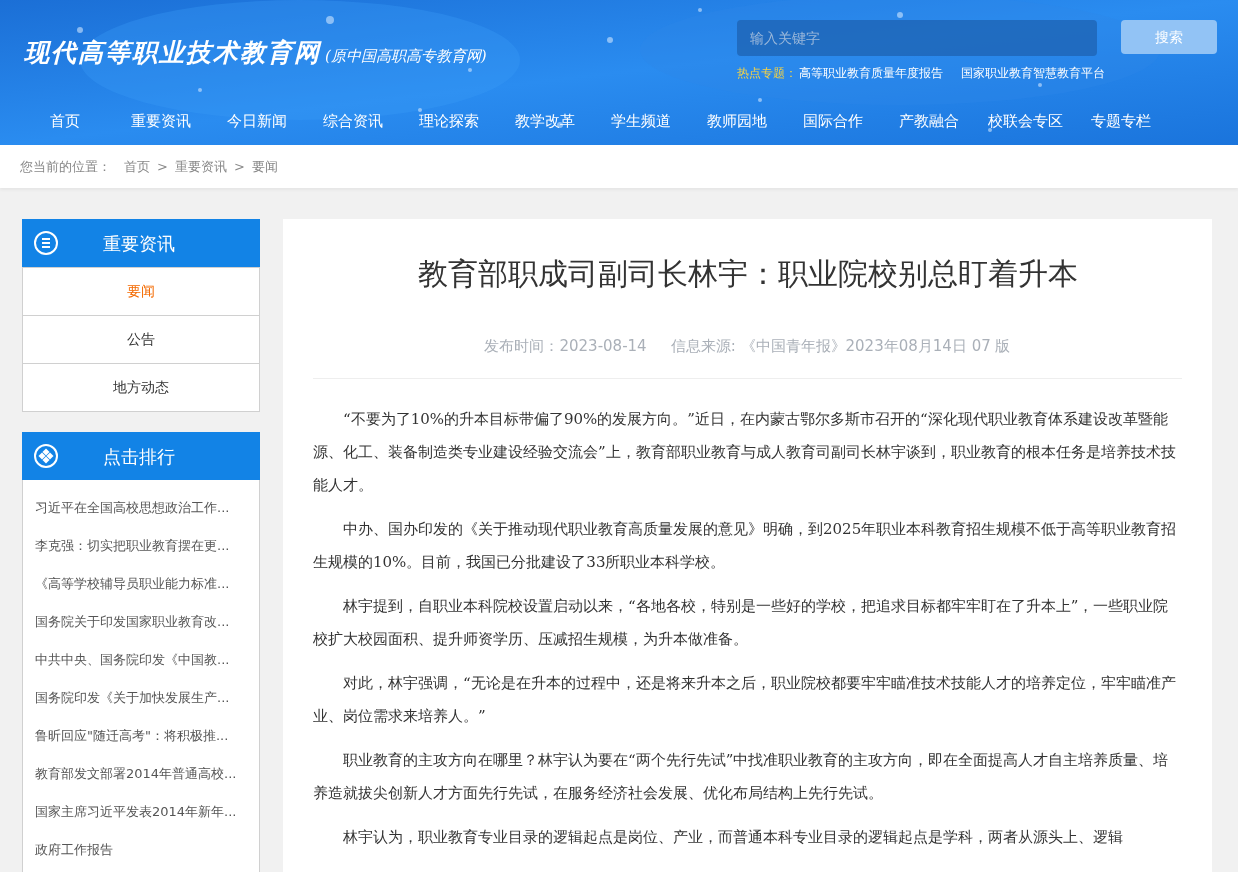 The image size is (1238, 872). Describe the element at coordinates (353, 121) in the screenshot. I see `nav-link: 综合资讯` at that location.